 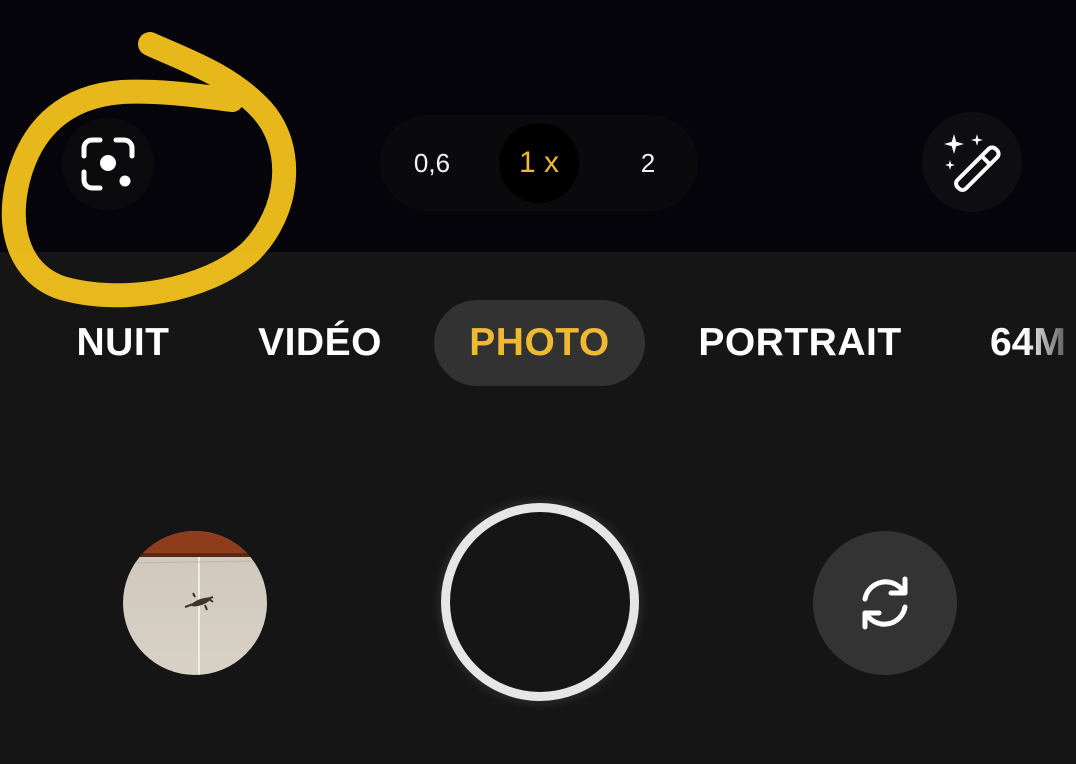 I want to click on shutter-button, so click(x=540, y=602).